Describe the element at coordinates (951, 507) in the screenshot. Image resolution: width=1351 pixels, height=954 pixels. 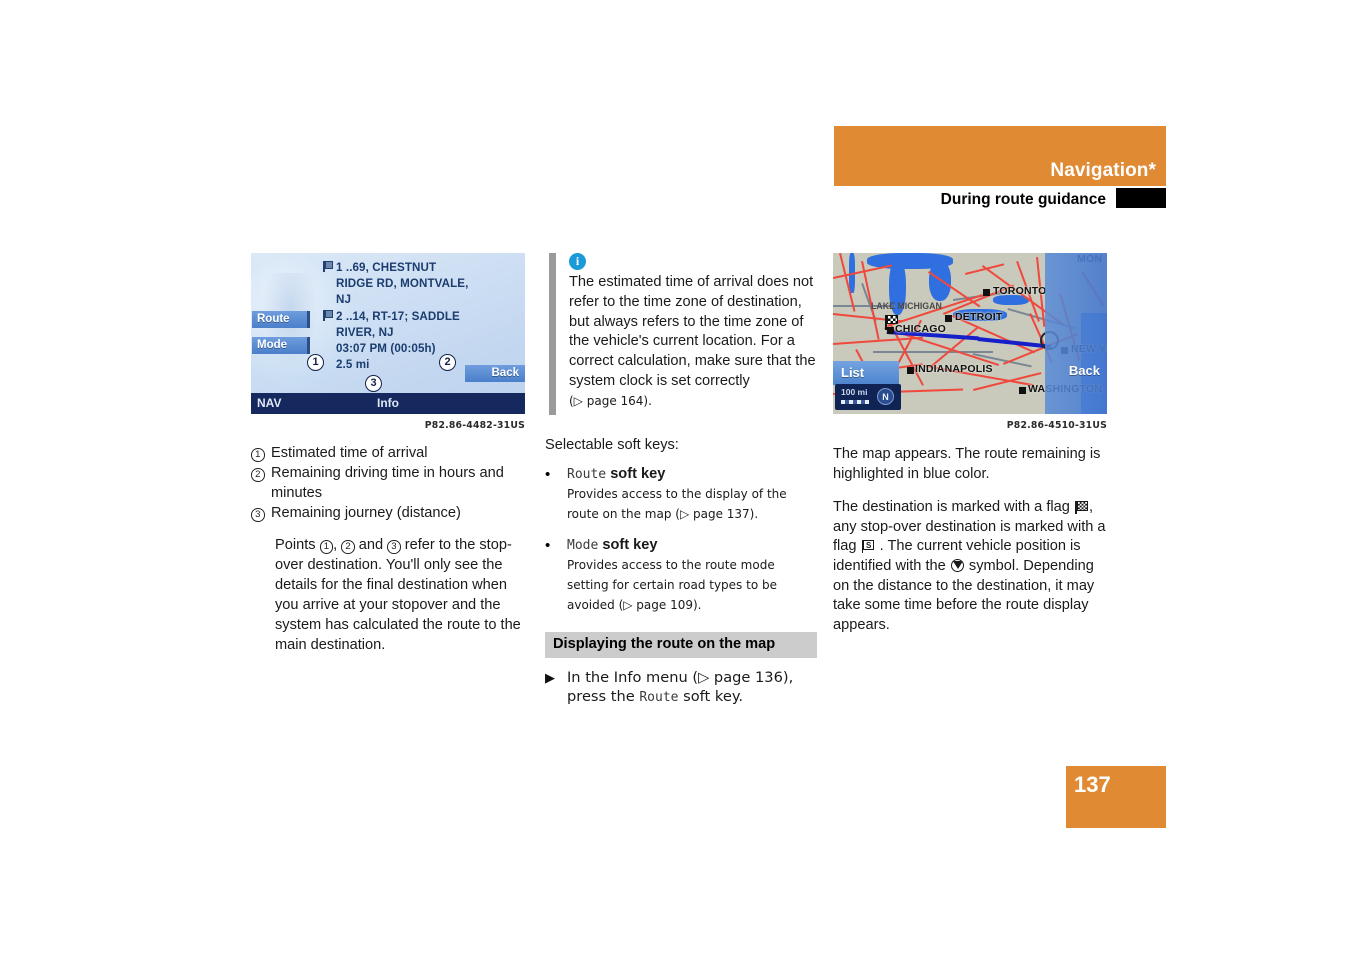
I see `text-part: The destination is marked with a flag` at that location.